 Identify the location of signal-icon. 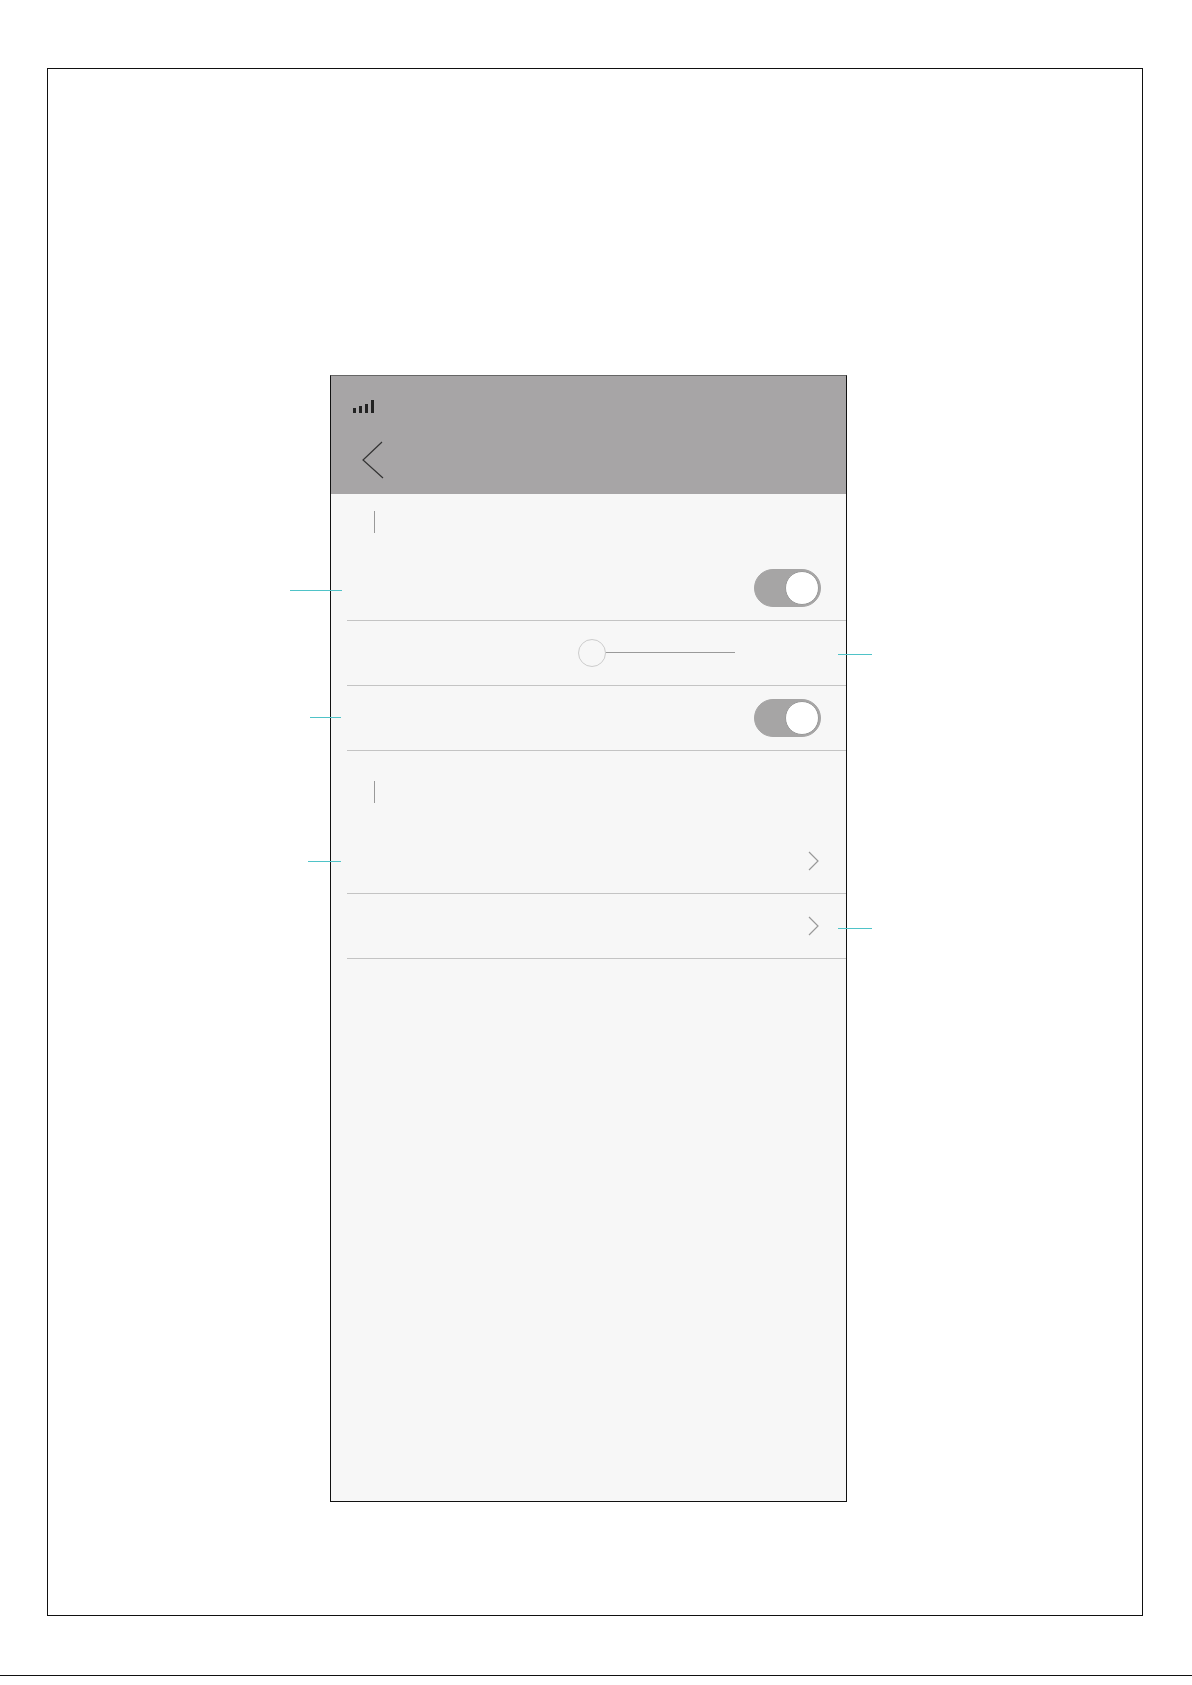
(363, 406).